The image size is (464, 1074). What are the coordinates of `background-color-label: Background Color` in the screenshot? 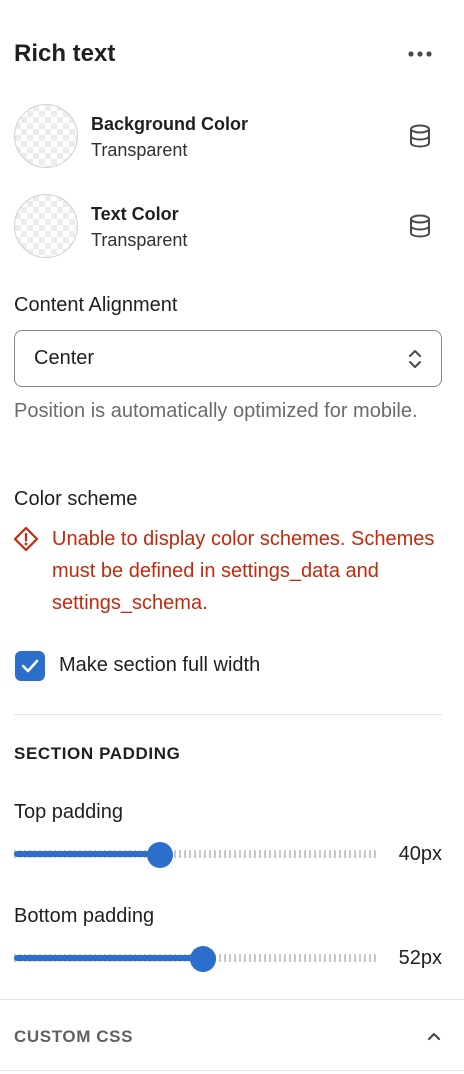 It's located at (170, 124).